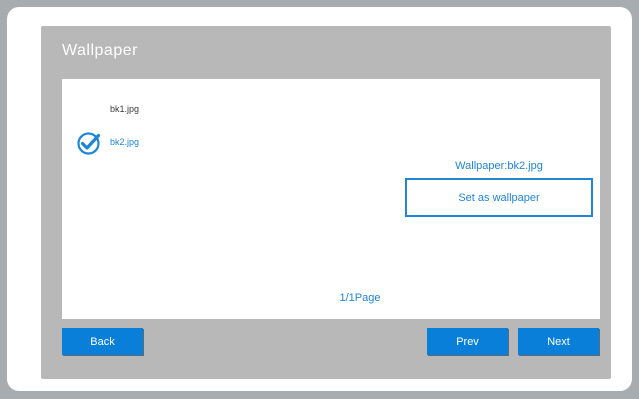 The height and width of the screenshot is (399, 639). Describe the element at coordinates (360, 298) in the screenshot. I see `page-indicator: 1/1Page` at that location.